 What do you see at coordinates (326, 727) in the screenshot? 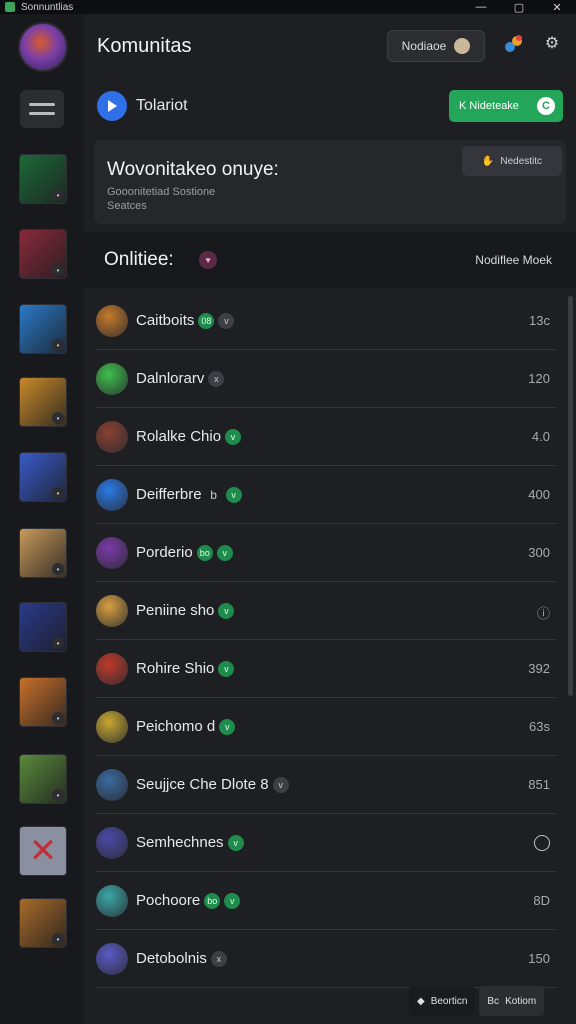
I see `member-row: Peichomo d v 63s` at bounding box center [326, 727].